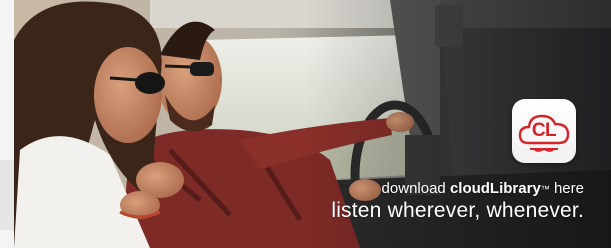 The image size is (611, 248). I want to click on download-line: download cloudLibrary™ here, so click(457, 189).